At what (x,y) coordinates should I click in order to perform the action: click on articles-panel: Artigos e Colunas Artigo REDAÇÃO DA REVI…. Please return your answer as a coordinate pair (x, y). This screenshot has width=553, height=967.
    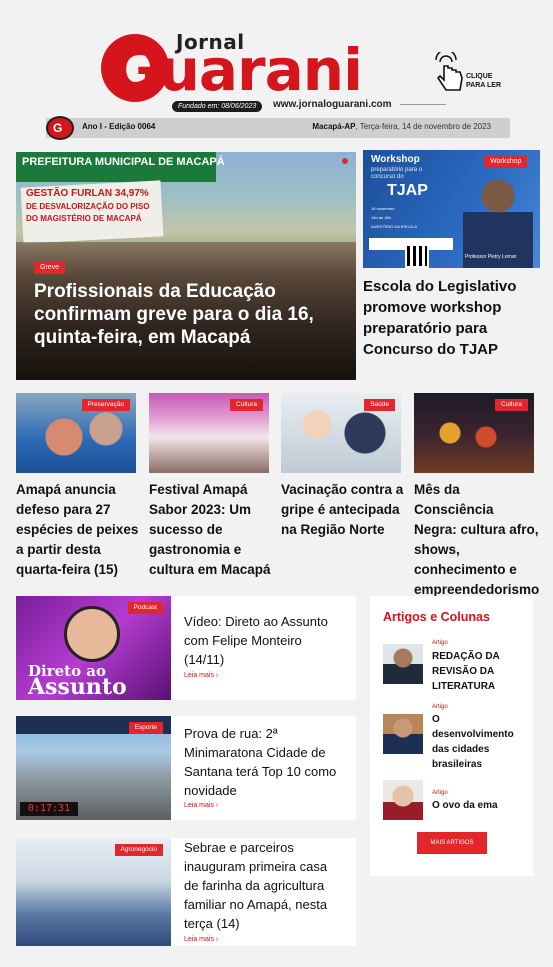
    Looking at the image, I should click on (451, 736).